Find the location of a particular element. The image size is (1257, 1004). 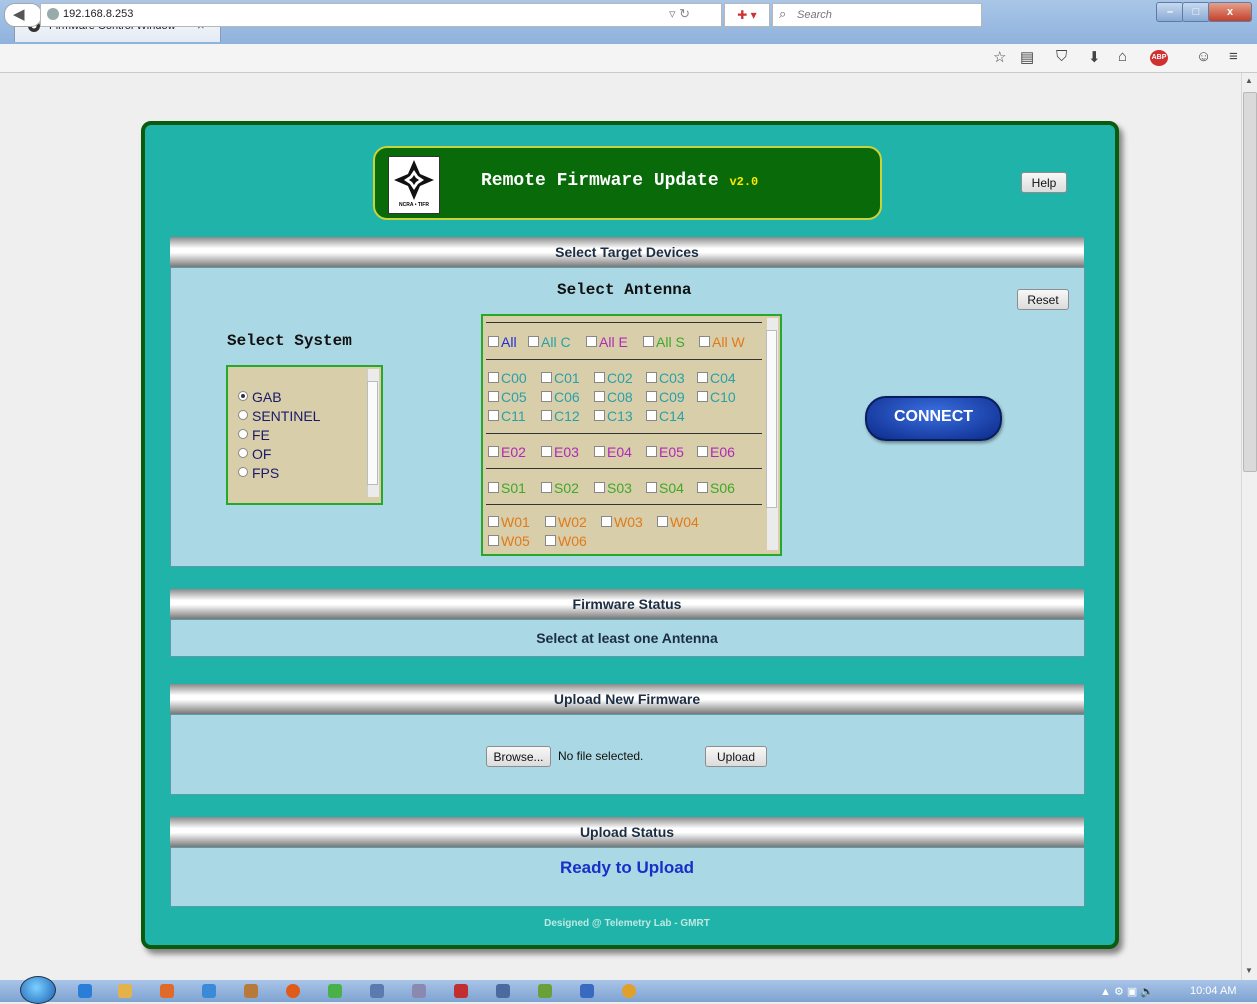

radio-icon is located at coordinates (243, 434).